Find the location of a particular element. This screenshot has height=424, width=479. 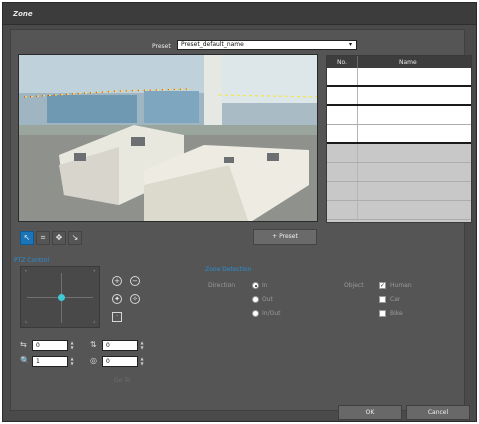

pad-corner-mark: ⌟ is located at coordinates (94, 321).